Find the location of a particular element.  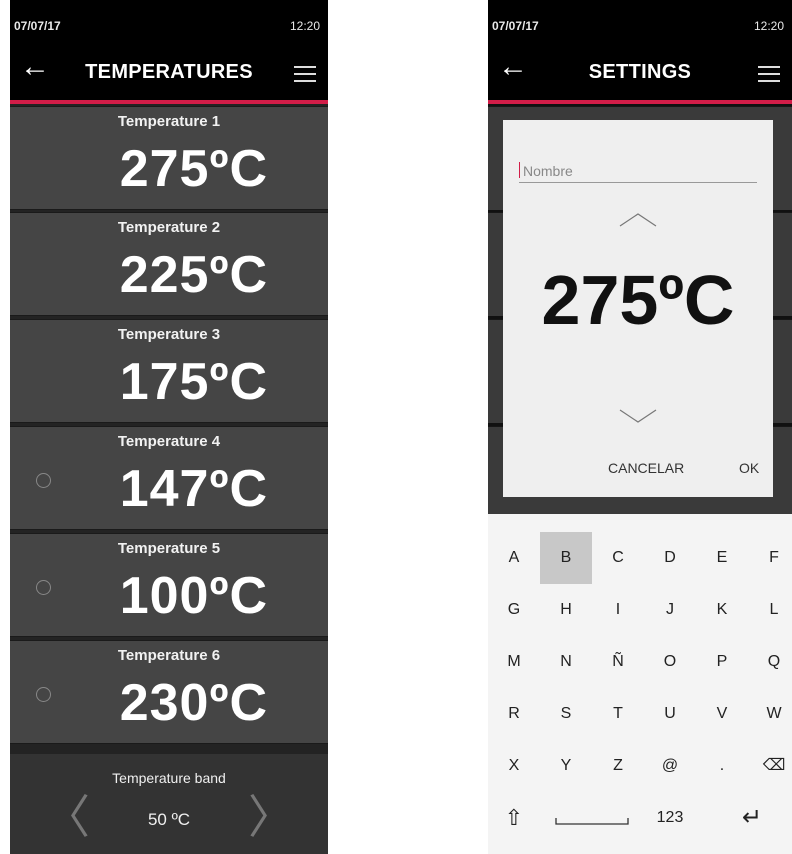

temperature-card-5: Temperature 5 100ºC is located at coordinates (169, 585).